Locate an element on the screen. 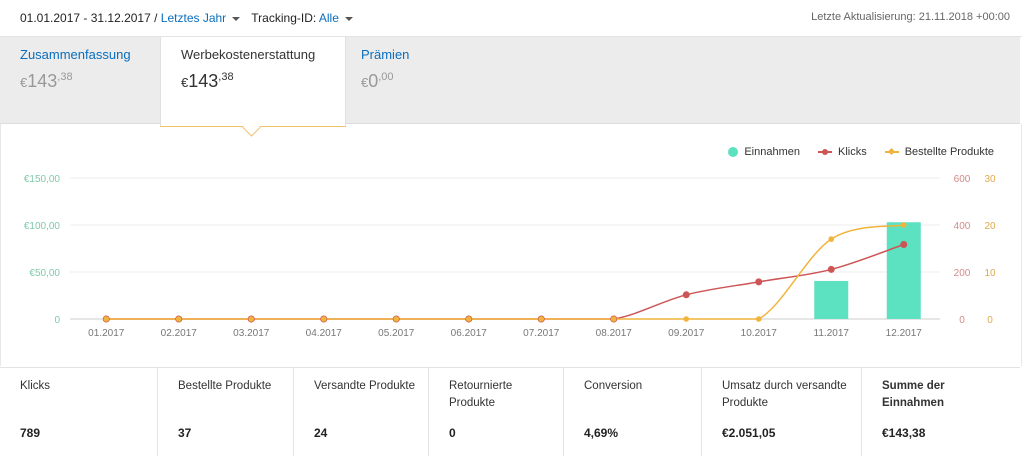  tracking-id-dropdown: Alle is located at coordinates (329, 18).